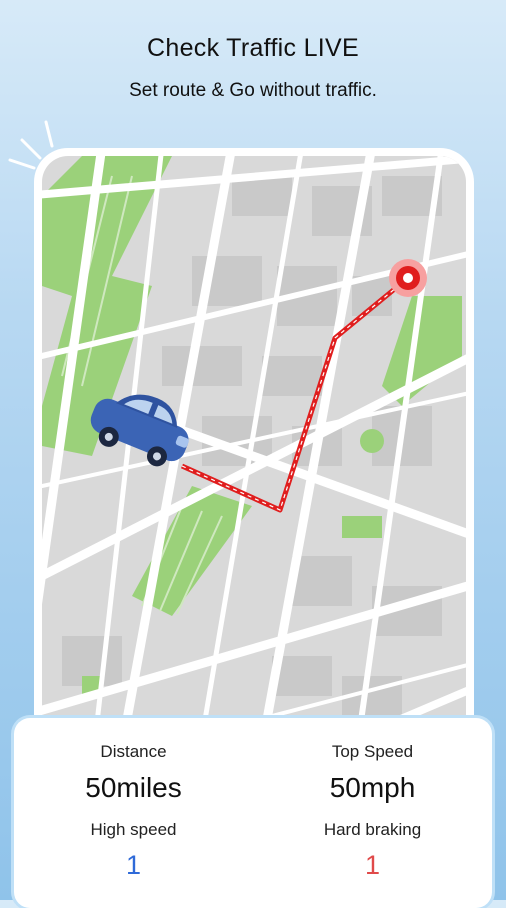  Describe the element at coordinates (133, 751) in the screenshot. I see `distance-label: Distance` at that location.